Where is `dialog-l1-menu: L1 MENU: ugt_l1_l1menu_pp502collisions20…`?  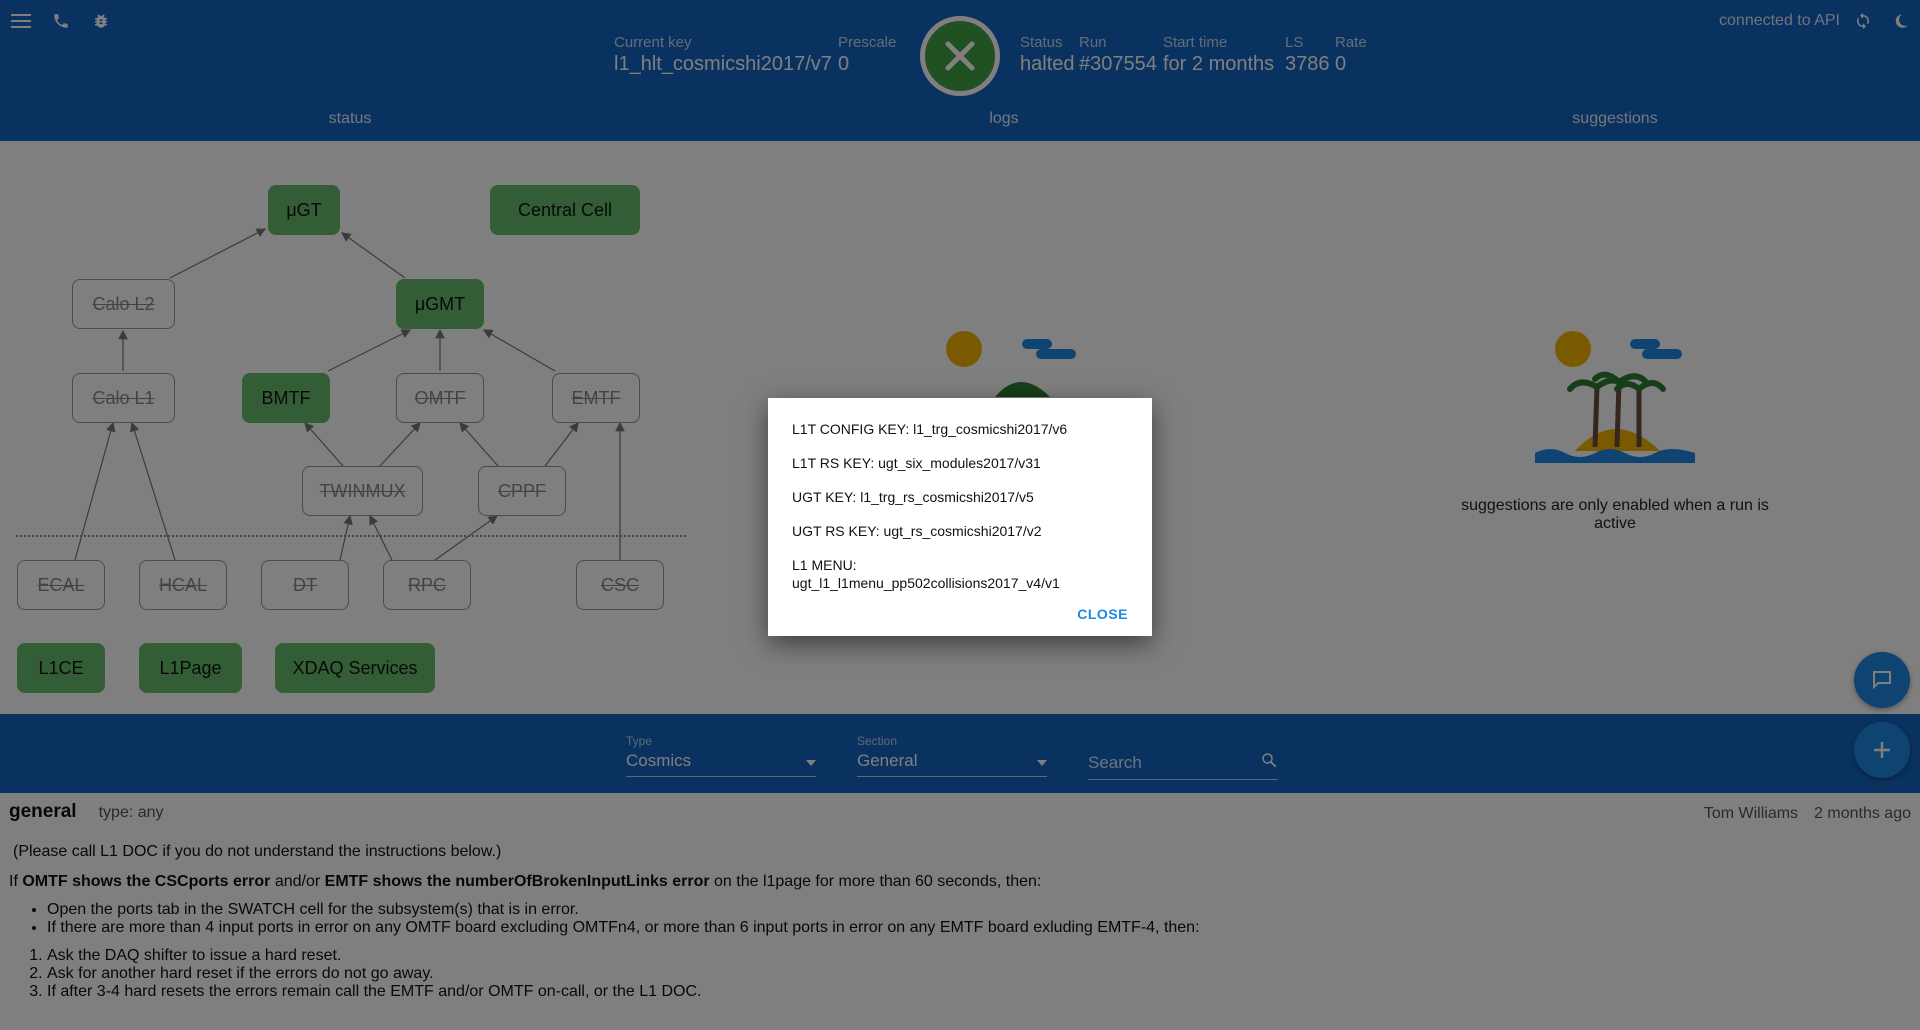
dialog-l1-menu: L1 MENU: ugt_l1_l1menu_pp502collisions20… is located at coordinates (926, 574).